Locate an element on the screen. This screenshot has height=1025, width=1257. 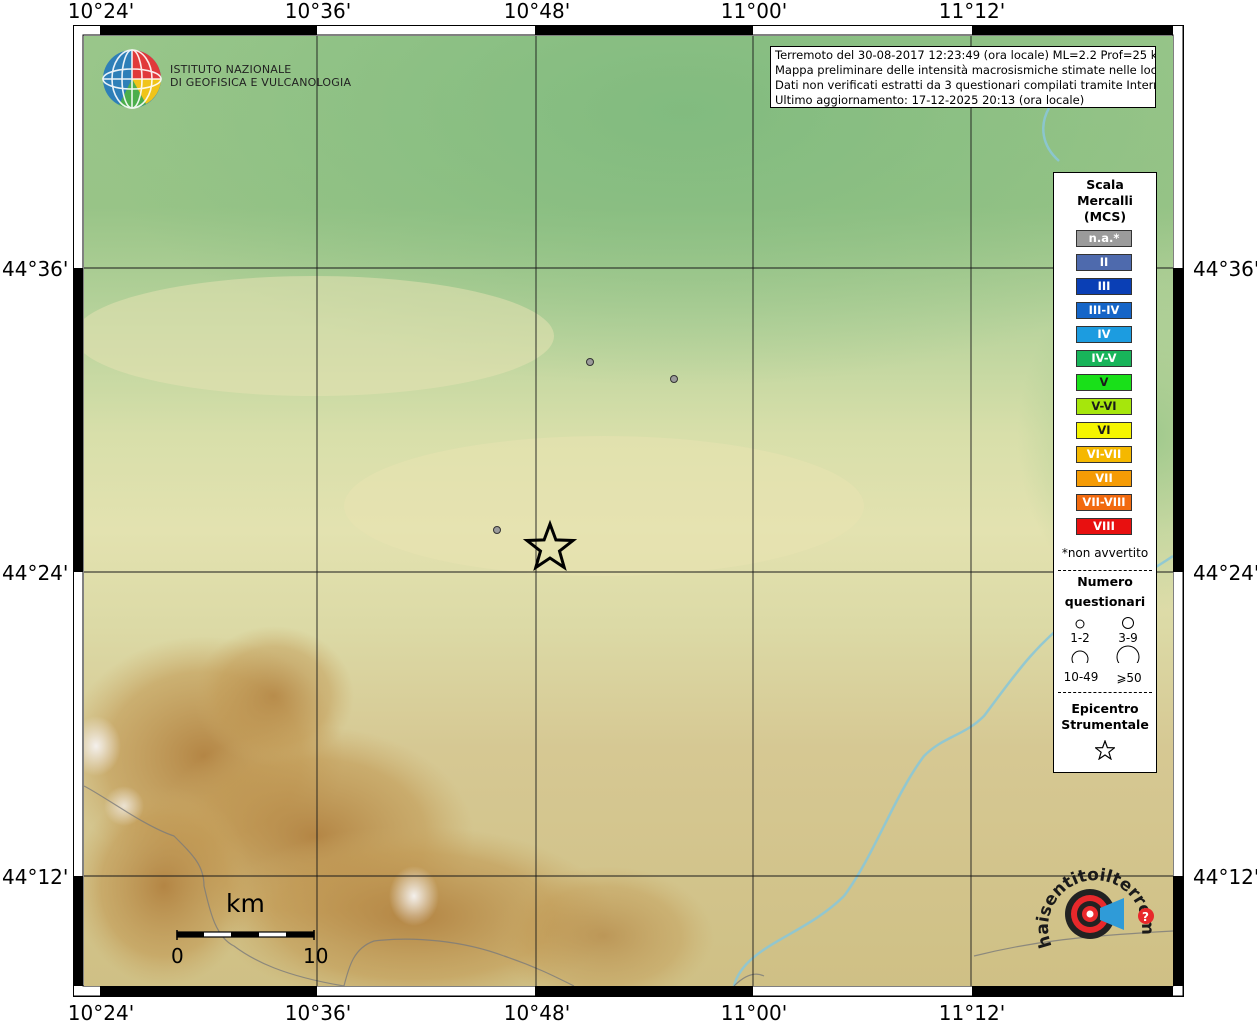
coord-top-5: 11°12' is located at coordinates (972, 11).